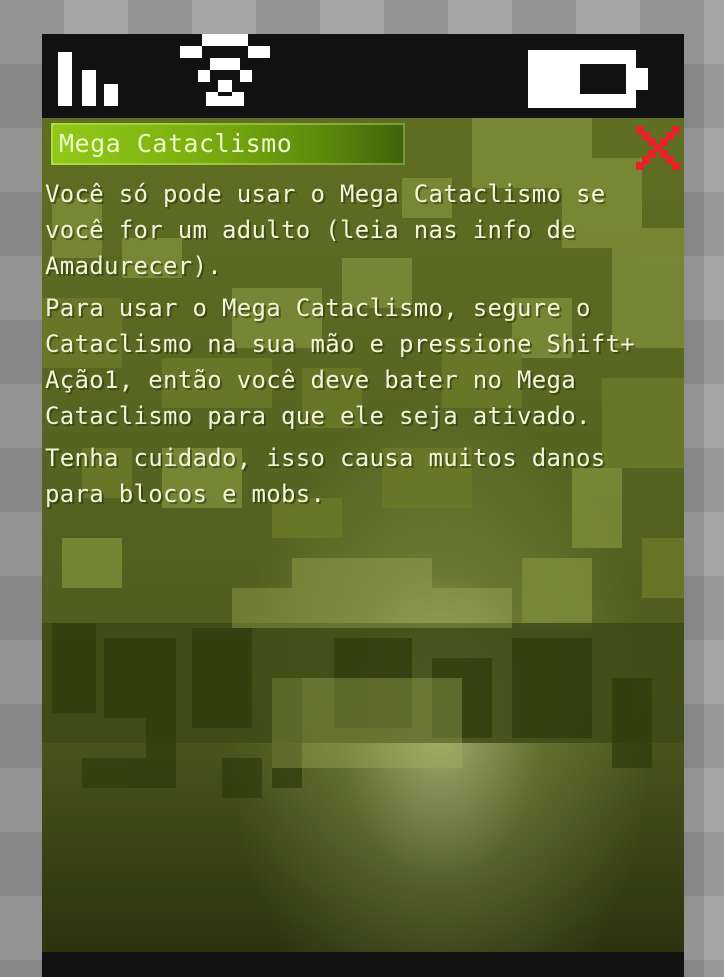 The width and height of the screenshot is (724, 977). I want to click on wifi-icon, so click(225, 70).